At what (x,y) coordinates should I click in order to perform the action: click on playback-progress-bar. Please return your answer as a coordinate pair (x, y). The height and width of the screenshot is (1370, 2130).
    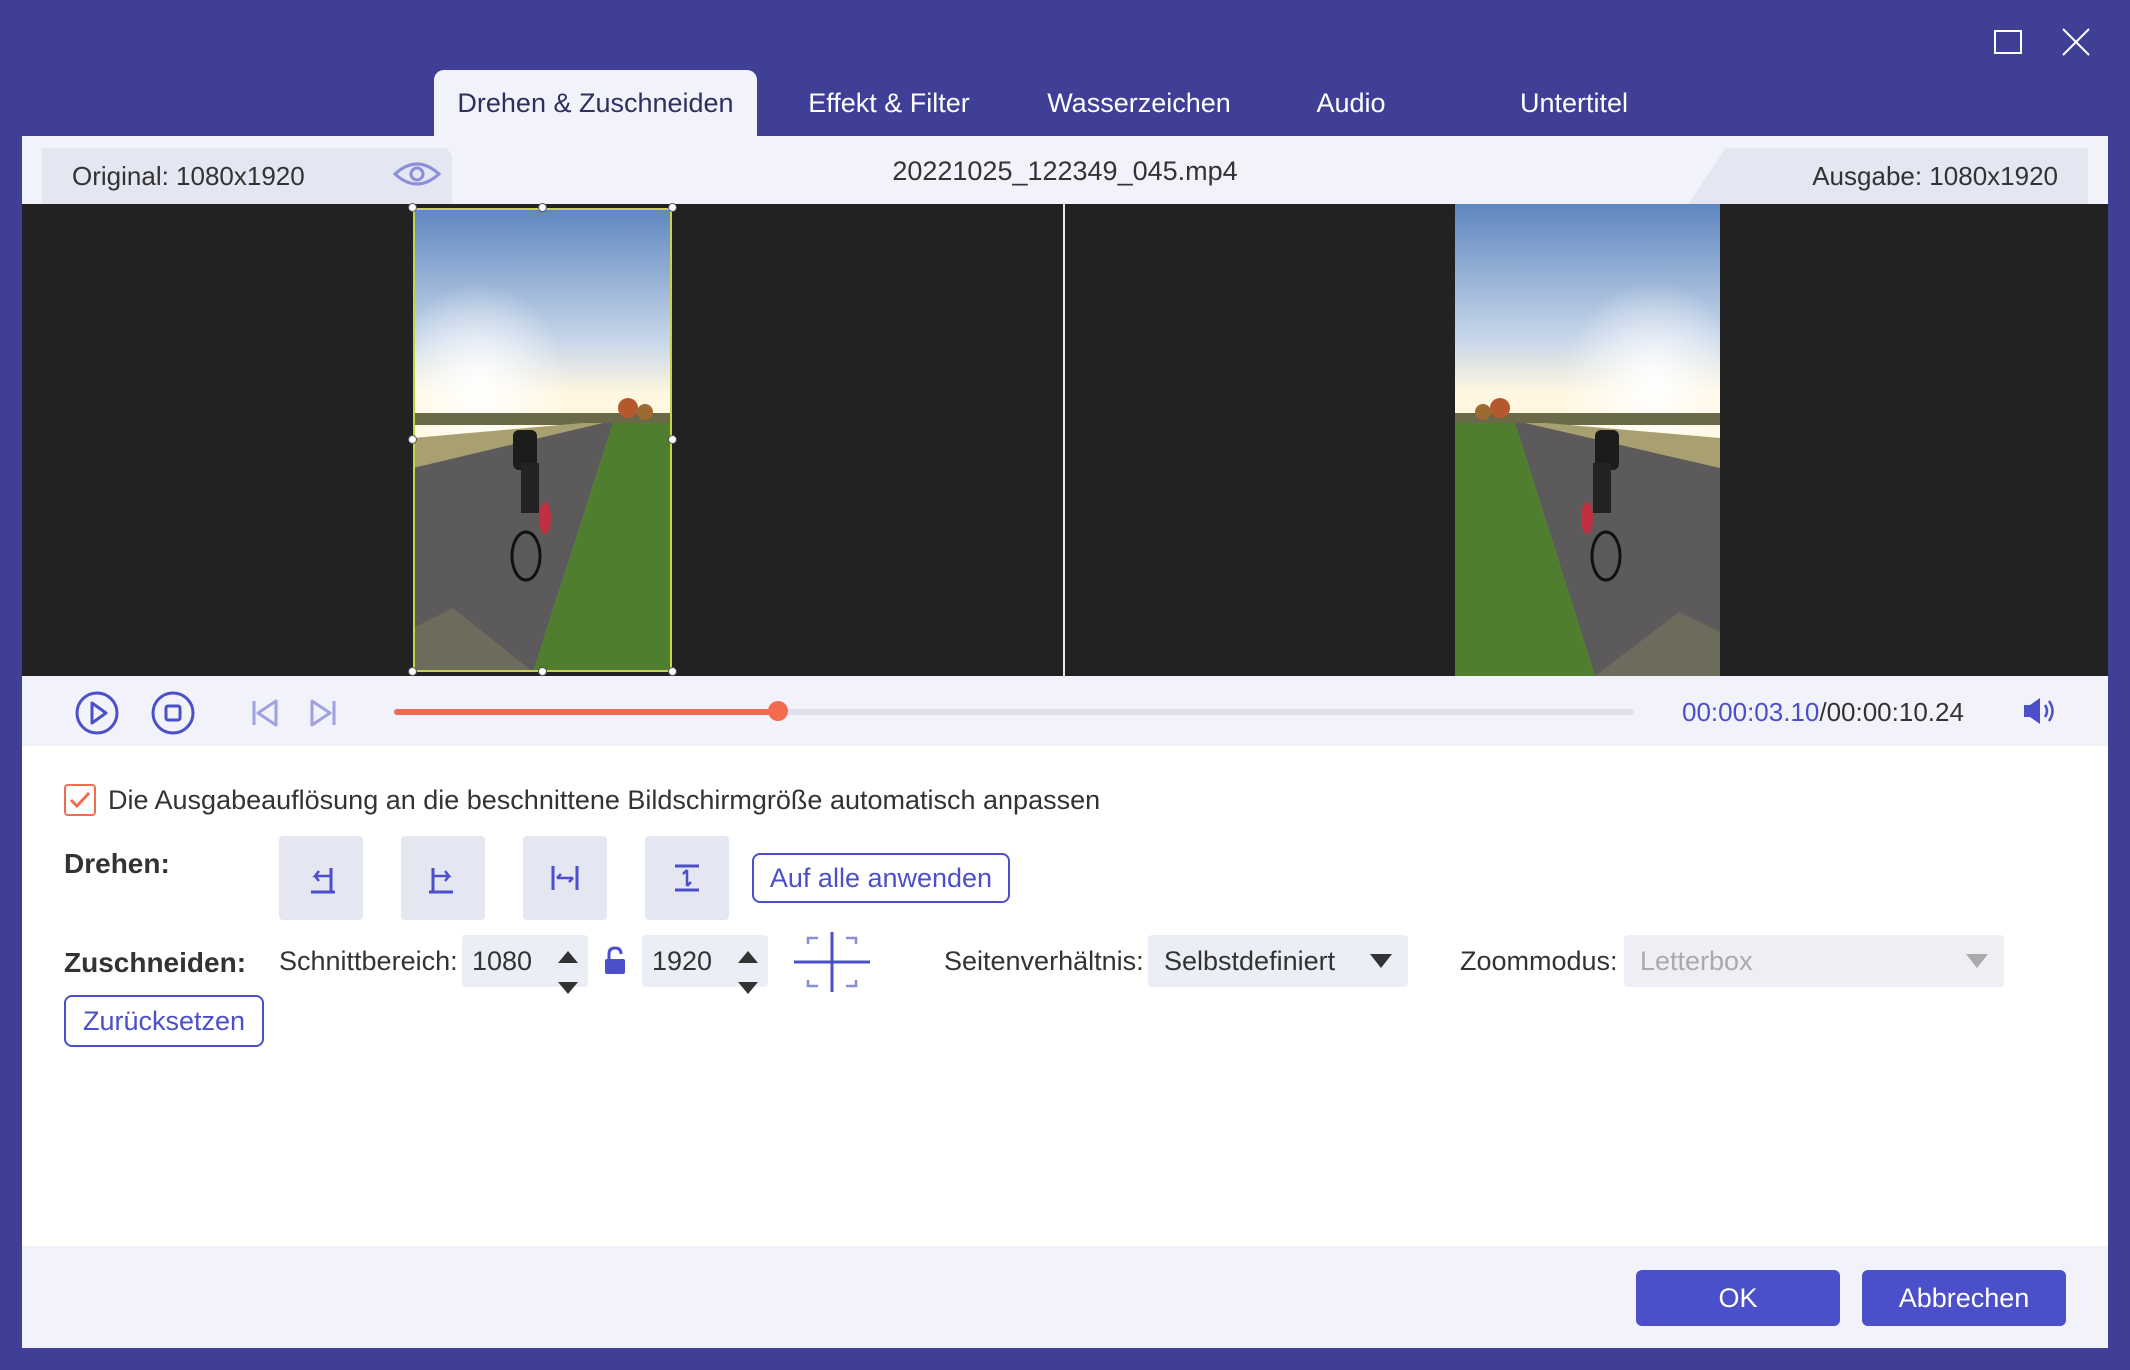
    Looking at the image, I should click on (1014, 711).